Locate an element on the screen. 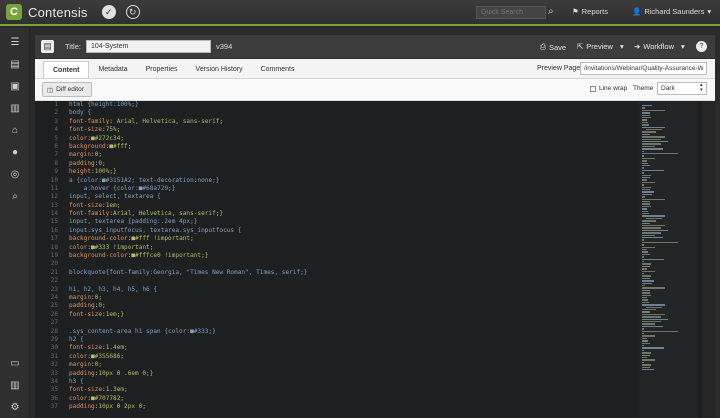 This screenshot has height=418, width=720. line-number: 17 is located at coordinates (54, 239).